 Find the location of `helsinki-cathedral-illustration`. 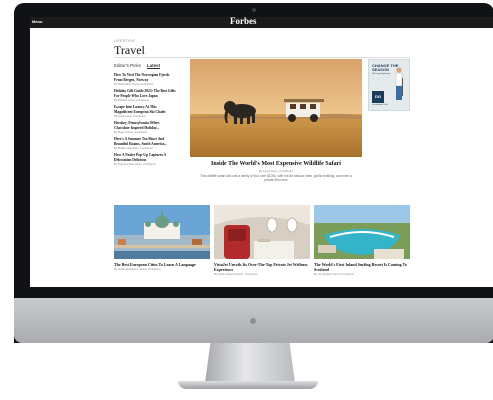

helsinki-cathedral-illustration is located at coordinates (162, 232).